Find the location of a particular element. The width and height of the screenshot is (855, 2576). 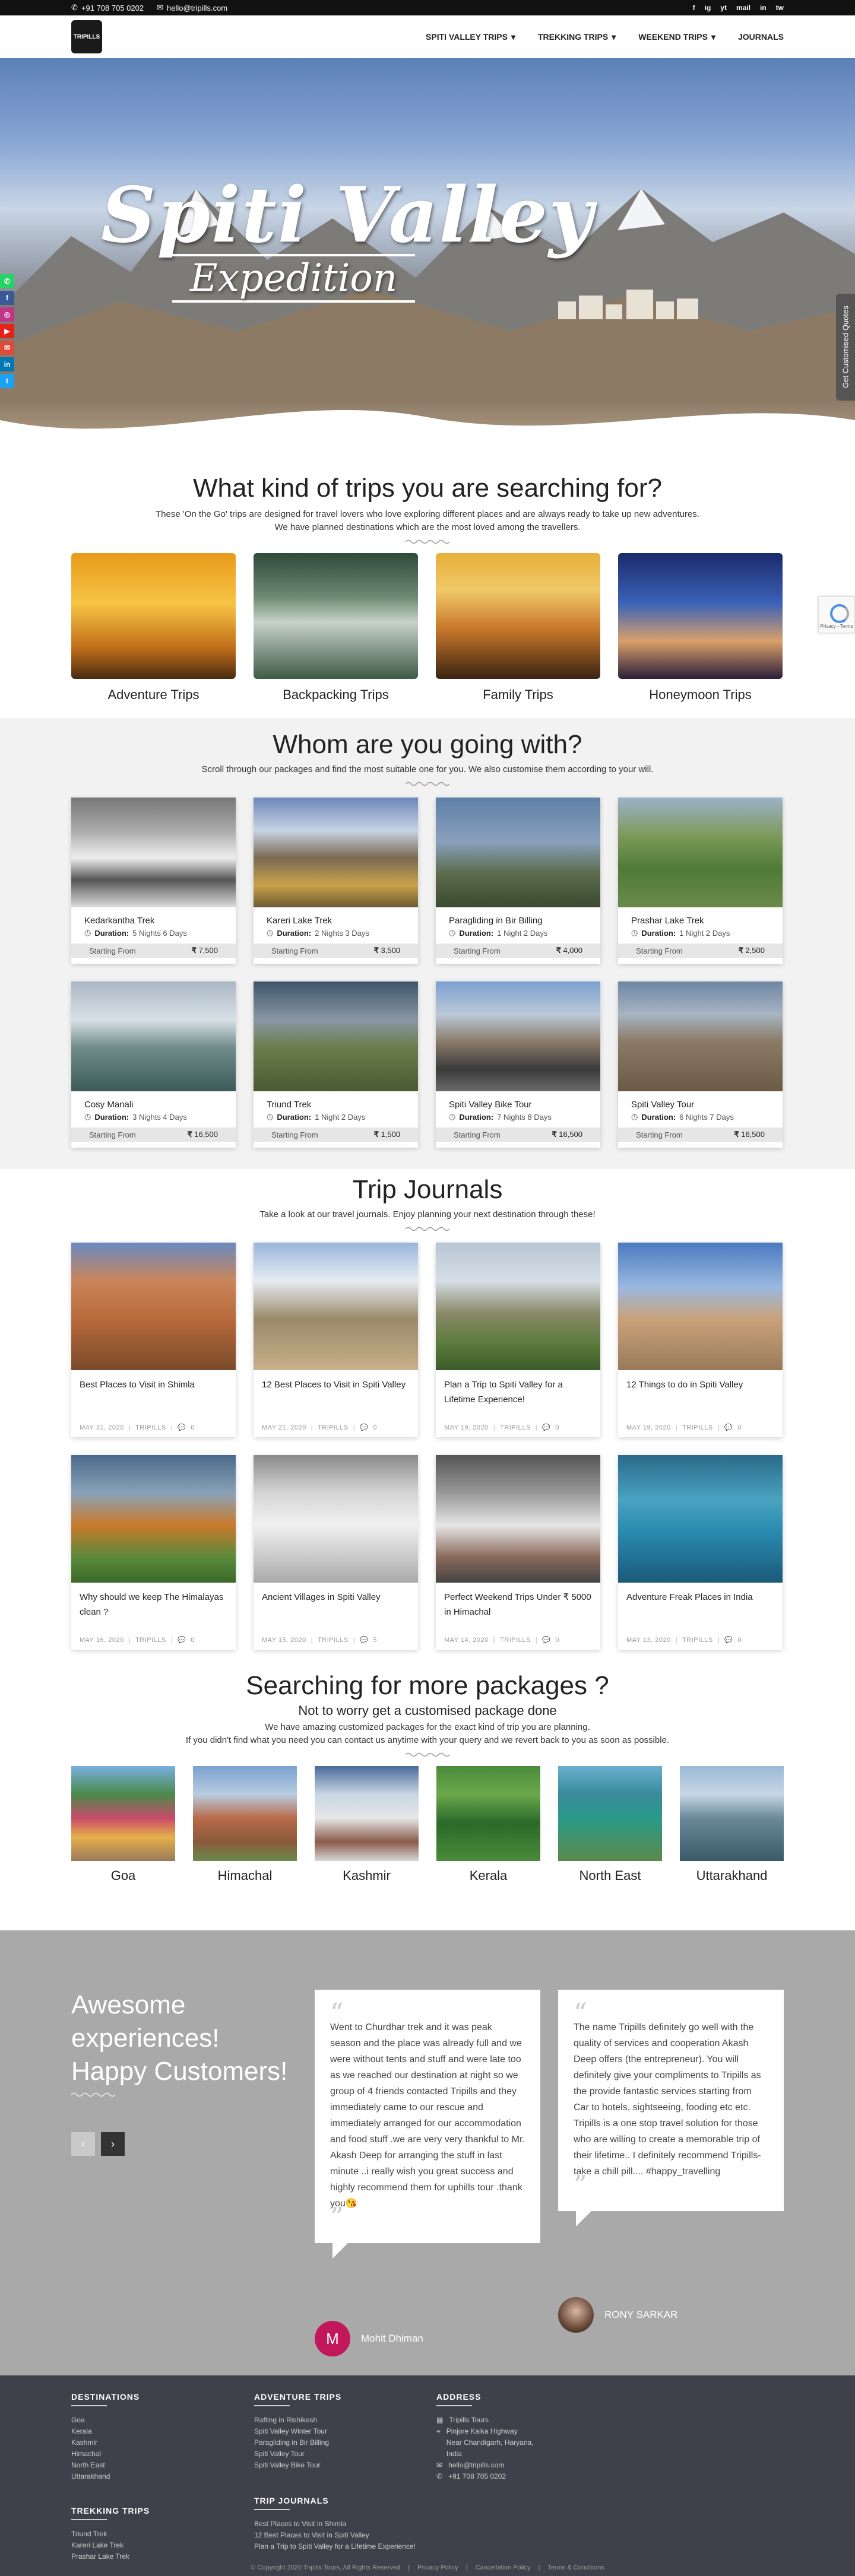

terms-link: Terms & Conditions is located at coordinates (575, 2568).